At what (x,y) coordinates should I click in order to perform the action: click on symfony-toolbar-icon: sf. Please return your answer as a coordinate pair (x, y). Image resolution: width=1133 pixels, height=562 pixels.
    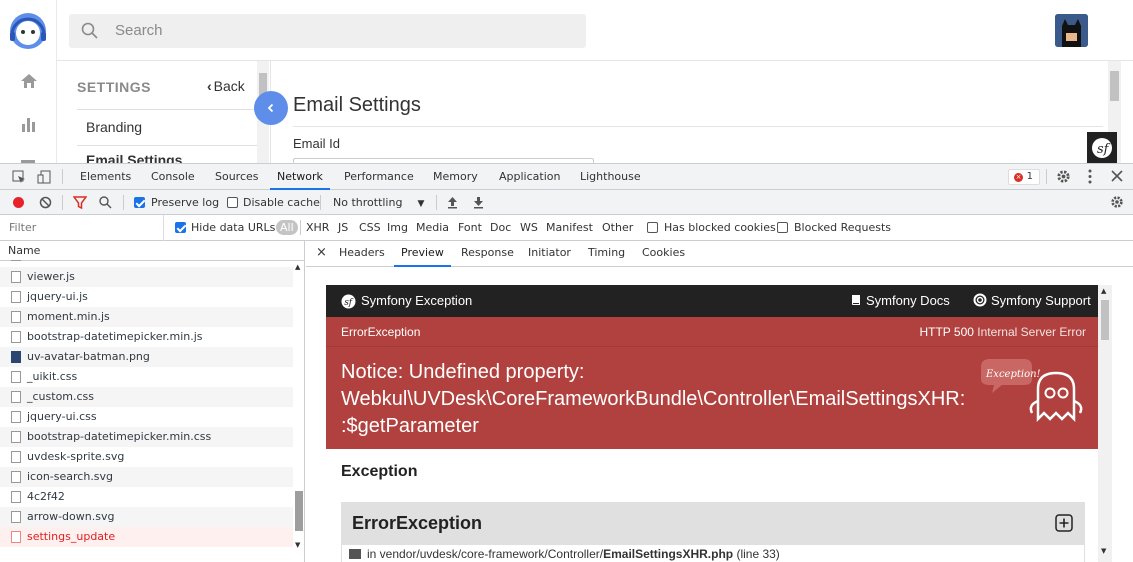
    Looking at the image, I should click on (1102, 147).